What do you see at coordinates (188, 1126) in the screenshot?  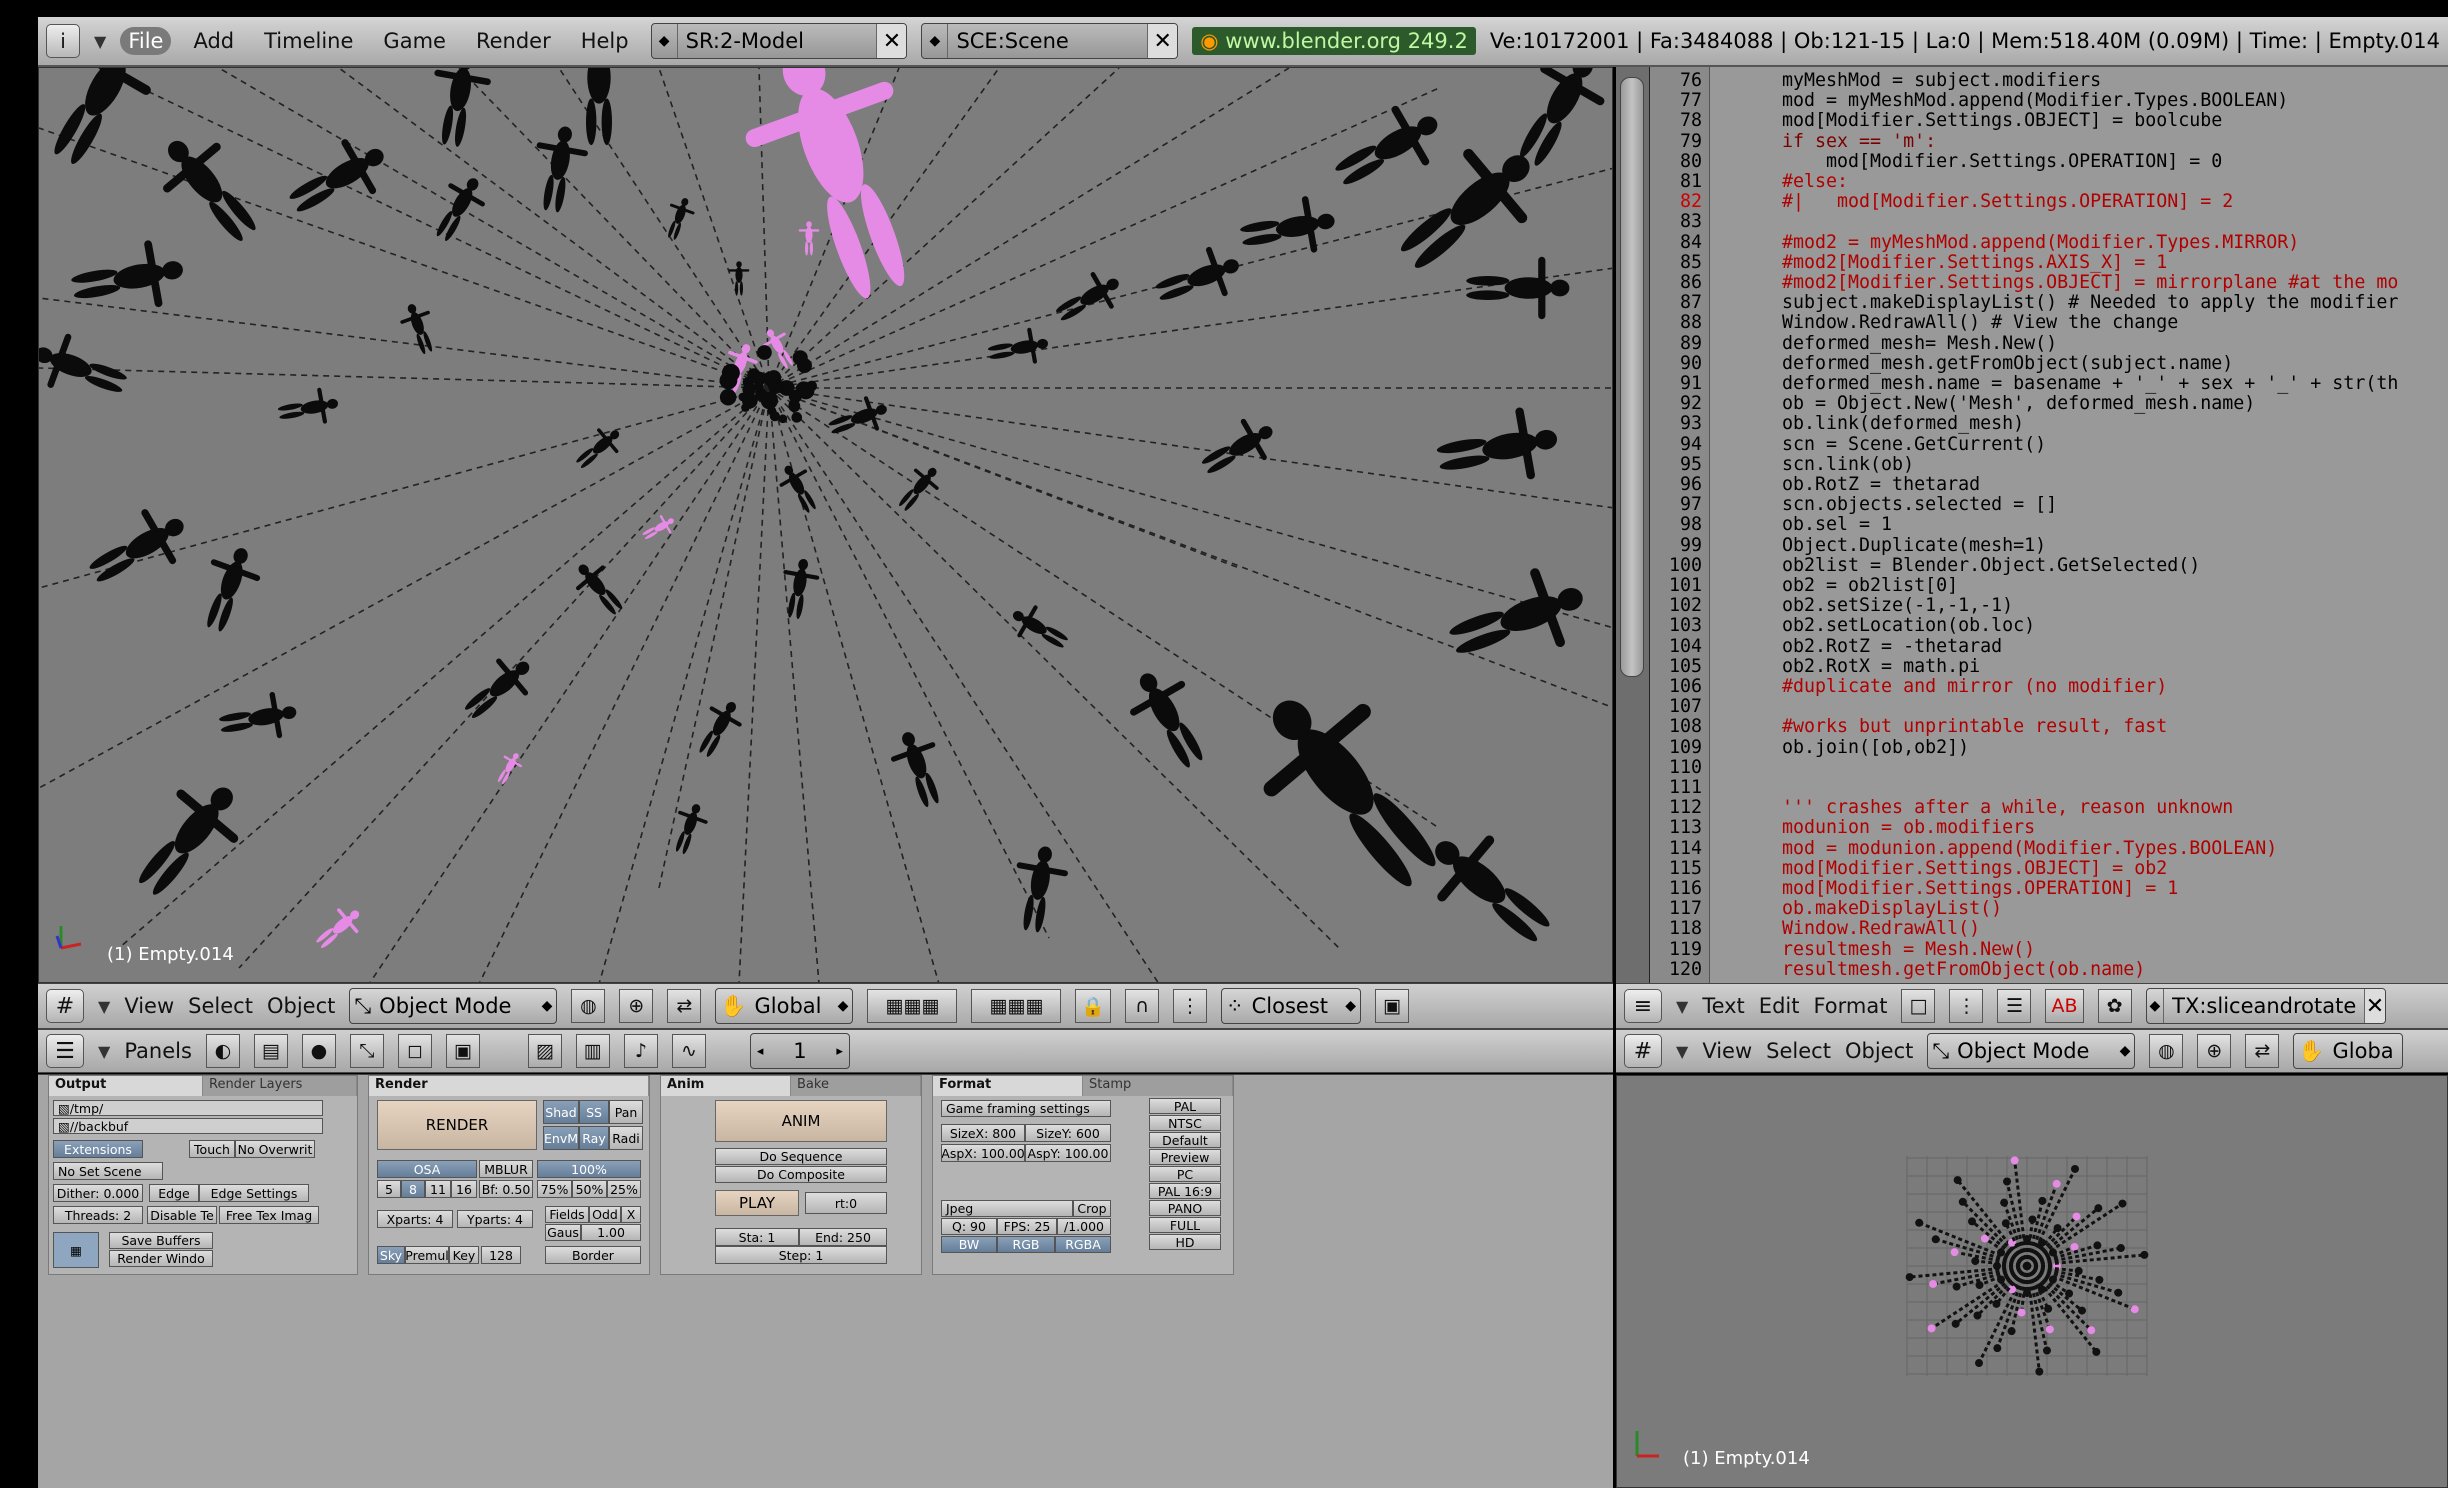 I see `backbuf-path-field: ▧ //backbuf` at bounding box center [188, 1126].